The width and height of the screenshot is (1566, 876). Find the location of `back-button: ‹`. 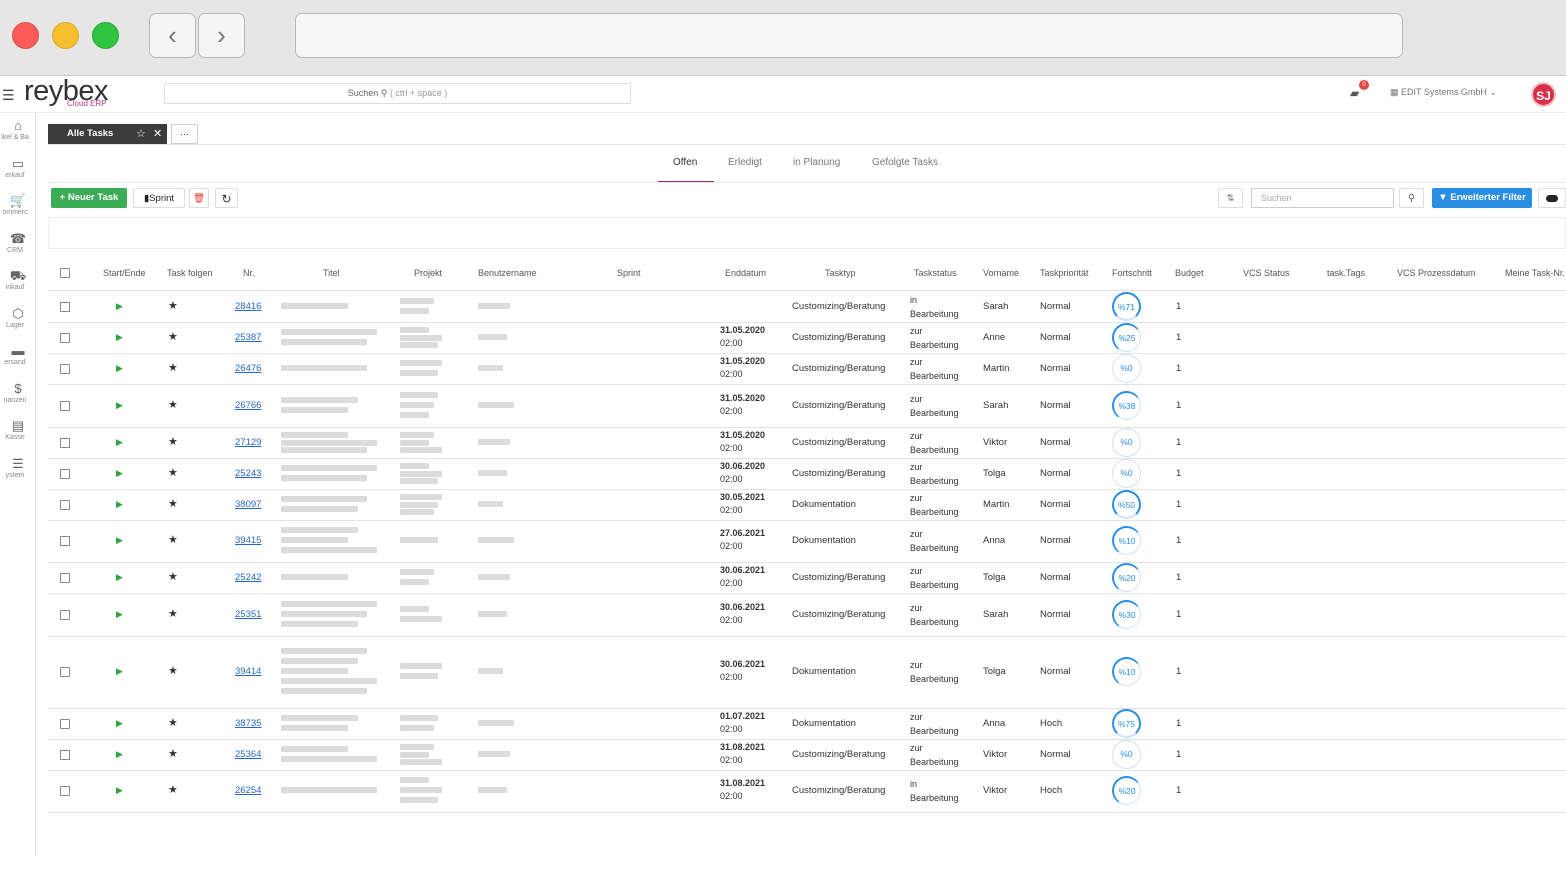

back-button: ‹ is located at coordinates (172, 35).